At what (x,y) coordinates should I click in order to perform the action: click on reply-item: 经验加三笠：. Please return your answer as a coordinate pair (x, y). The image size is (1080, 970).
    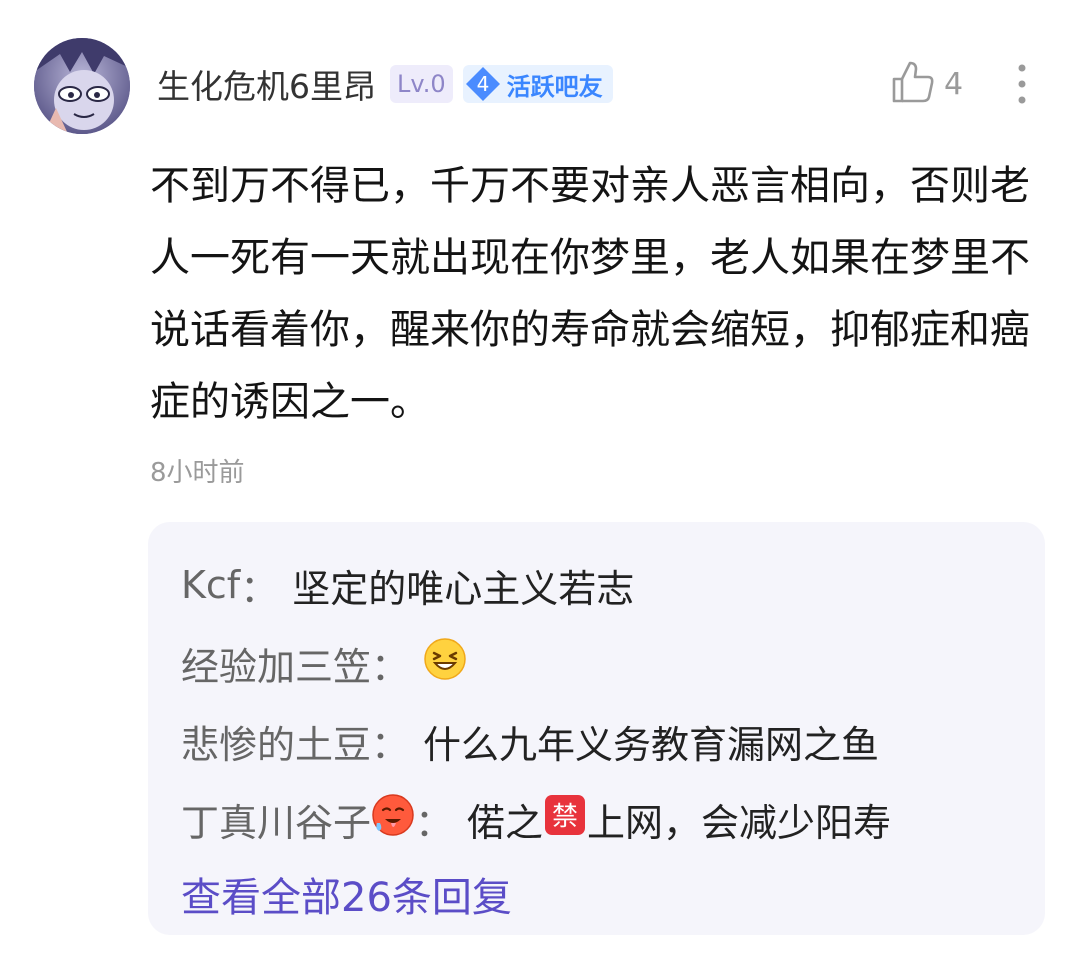
    Looking at the image, I should click on (613, 663).